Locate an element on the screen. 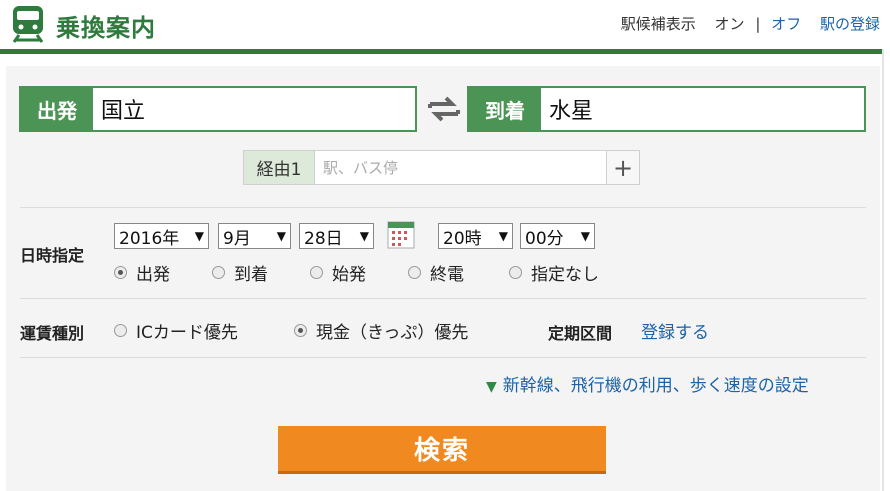 Image resolution: width=890 pixels, height=491 pixels. triangle-down-icon: ▼ is located at coordinates (491, 387).